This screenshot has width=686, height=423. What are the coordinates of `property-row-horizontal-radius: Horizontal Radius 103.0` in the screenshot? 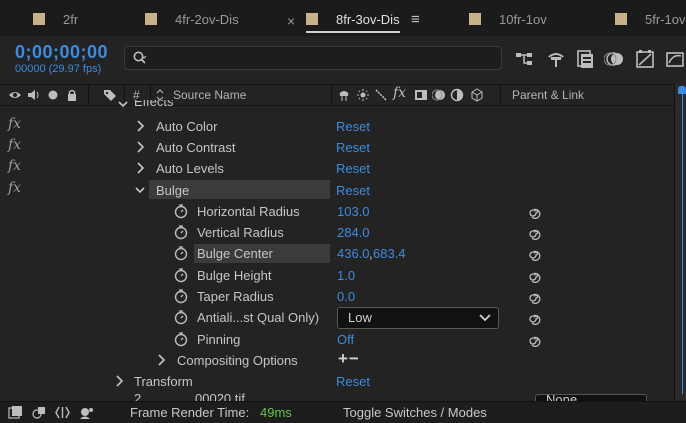 It's located at (337, 211).